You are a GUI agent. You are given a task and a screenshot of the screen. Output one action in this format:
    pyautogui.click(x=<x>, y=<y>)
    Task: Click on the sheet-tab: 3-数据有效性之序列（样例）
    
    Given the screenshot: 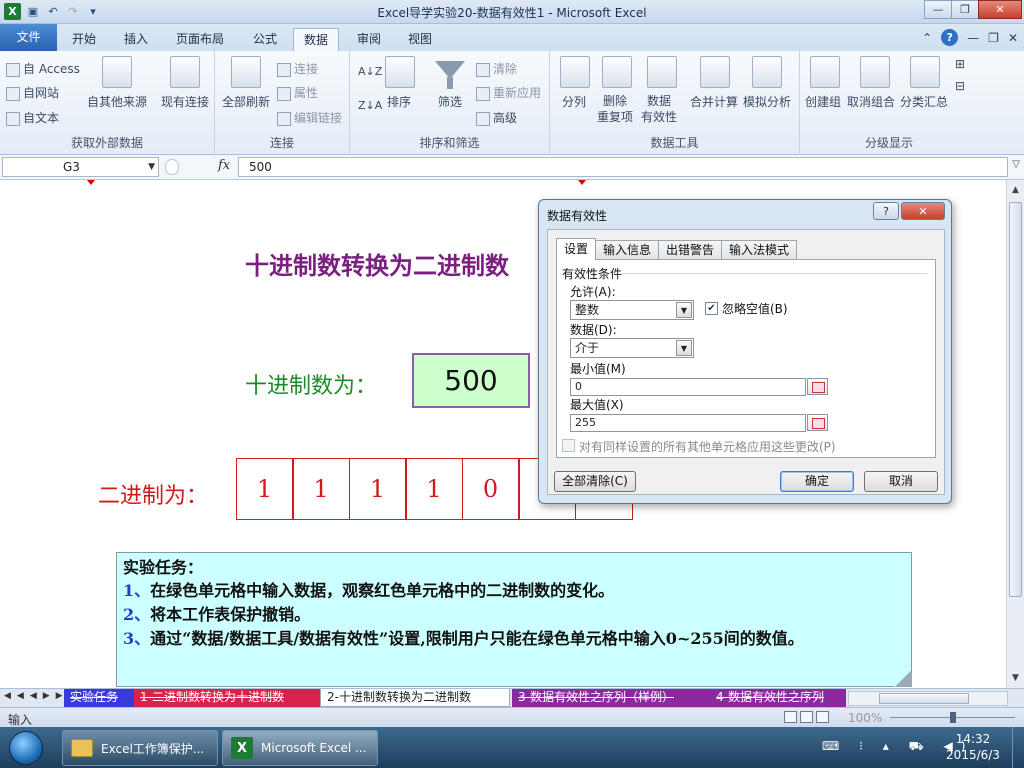 What is the action you would take?
    pyautogui.click(x=611, y=698)
    